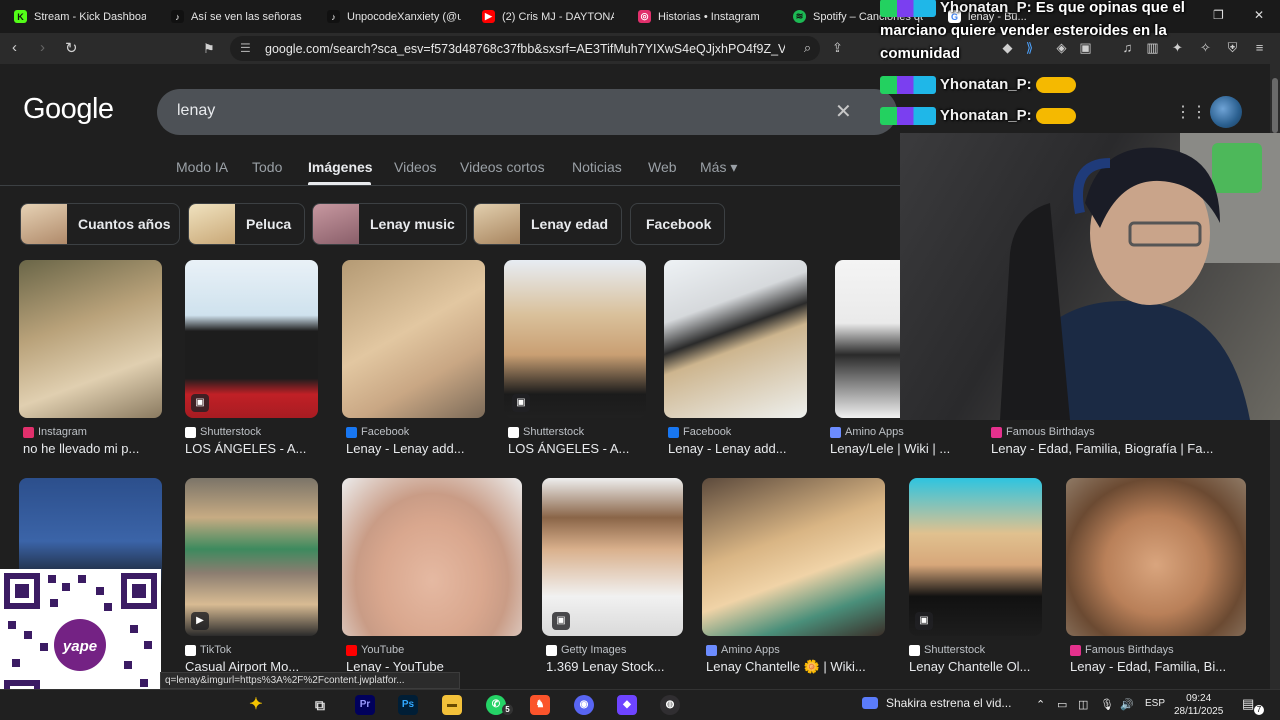 The height and width of the screenshot is (720, 1280). I want to click on search-input: lenay ✕, so click(527, 112).